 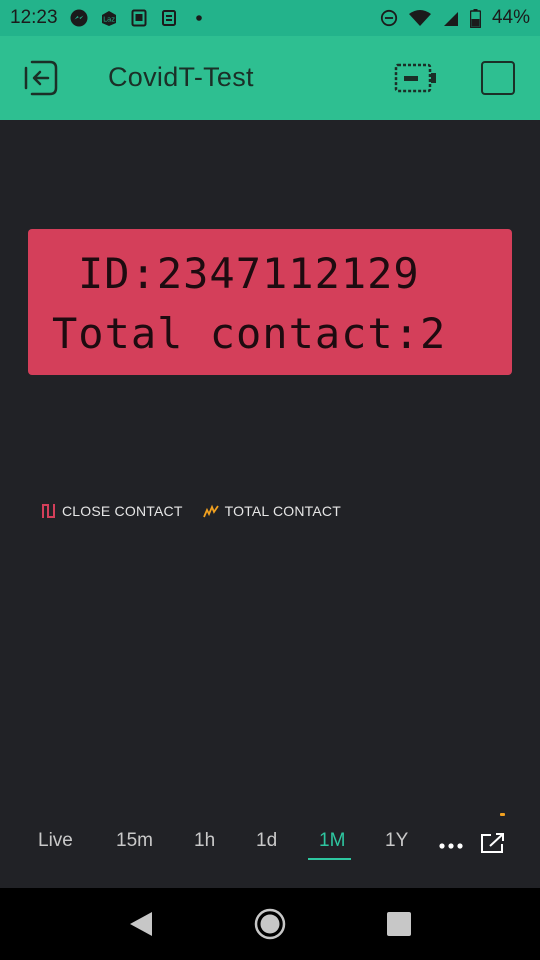 What do you see at coordinates (498, 78) in the screenshot?
I see `square-button` at bounding box center [498, 78].